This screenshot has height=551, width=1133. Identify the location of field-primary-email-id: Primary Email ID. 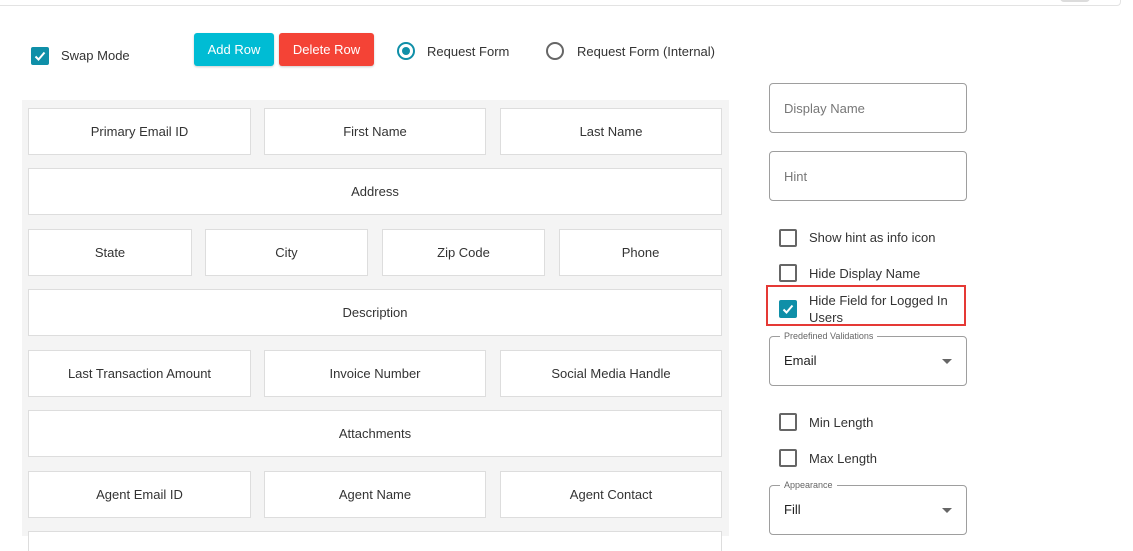
(139, 131).